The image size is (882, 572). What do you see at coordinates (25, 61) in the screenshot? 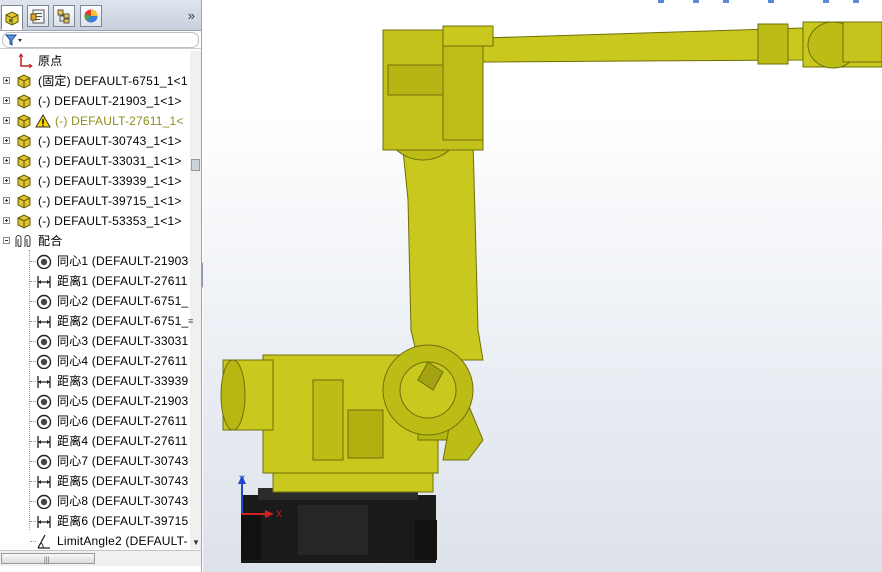
I see `origin-icon` at bounding box center [25, 61].